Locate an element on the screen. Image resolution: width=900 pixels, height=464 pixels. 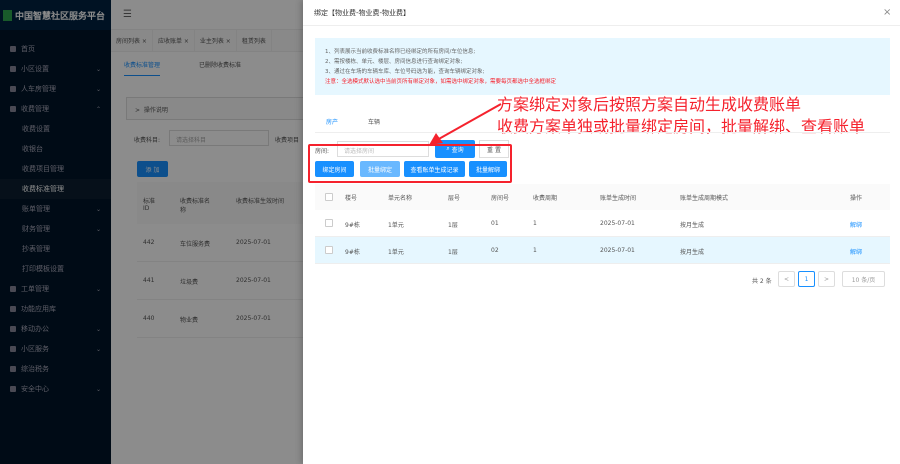
close-icon: × is located at coordinates (887, 12).